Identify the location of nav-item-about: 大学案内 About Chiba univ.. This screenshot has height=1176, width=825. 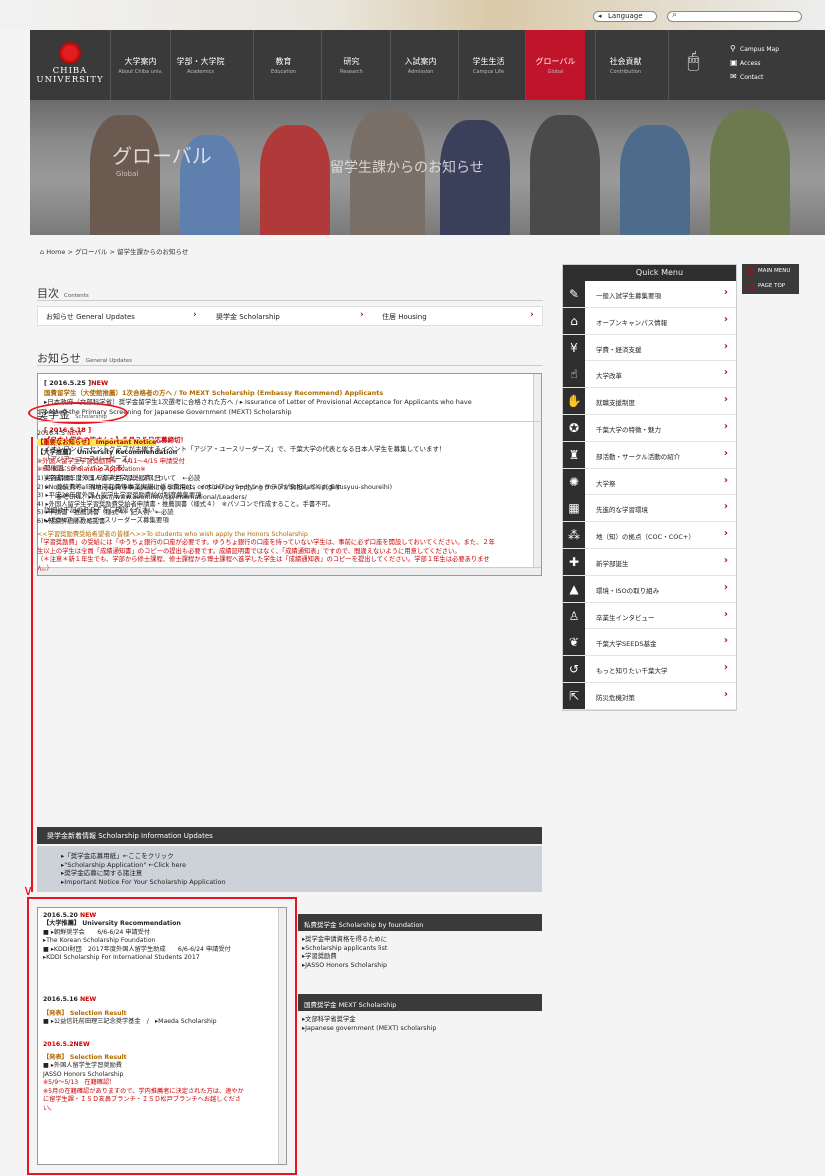
(140, 65).